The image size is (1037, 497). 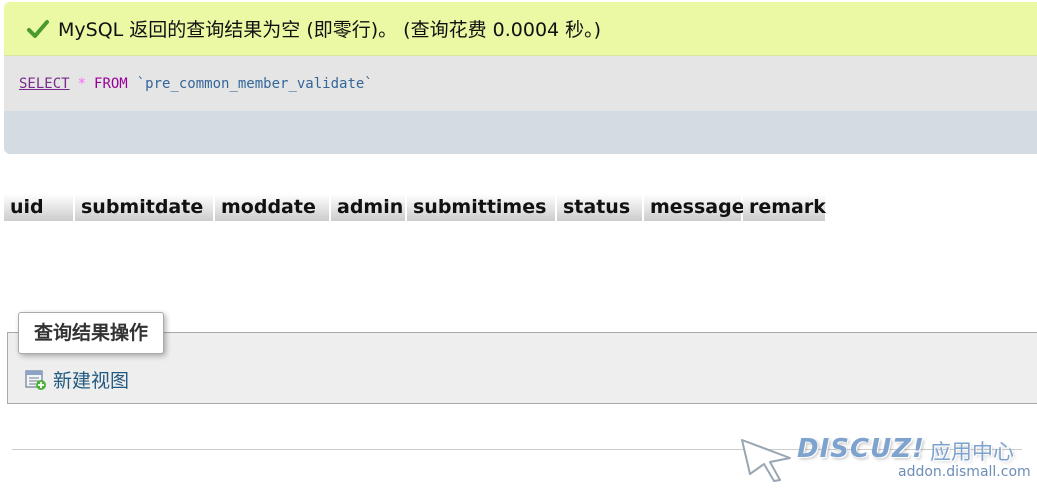 I want to click on create-view-icon, so click(x=35, y=379).